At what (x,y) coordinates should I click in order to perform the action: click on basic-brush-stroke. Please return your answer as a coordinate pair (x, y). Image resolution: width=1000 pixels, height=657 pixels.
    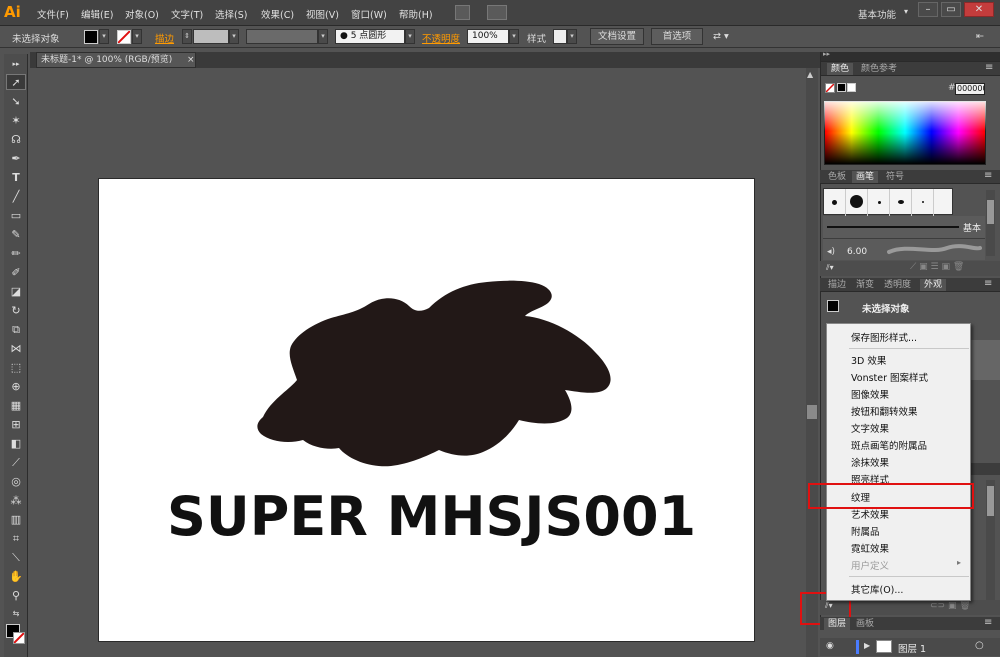
    Looking at the image, I should click on (893, 227).